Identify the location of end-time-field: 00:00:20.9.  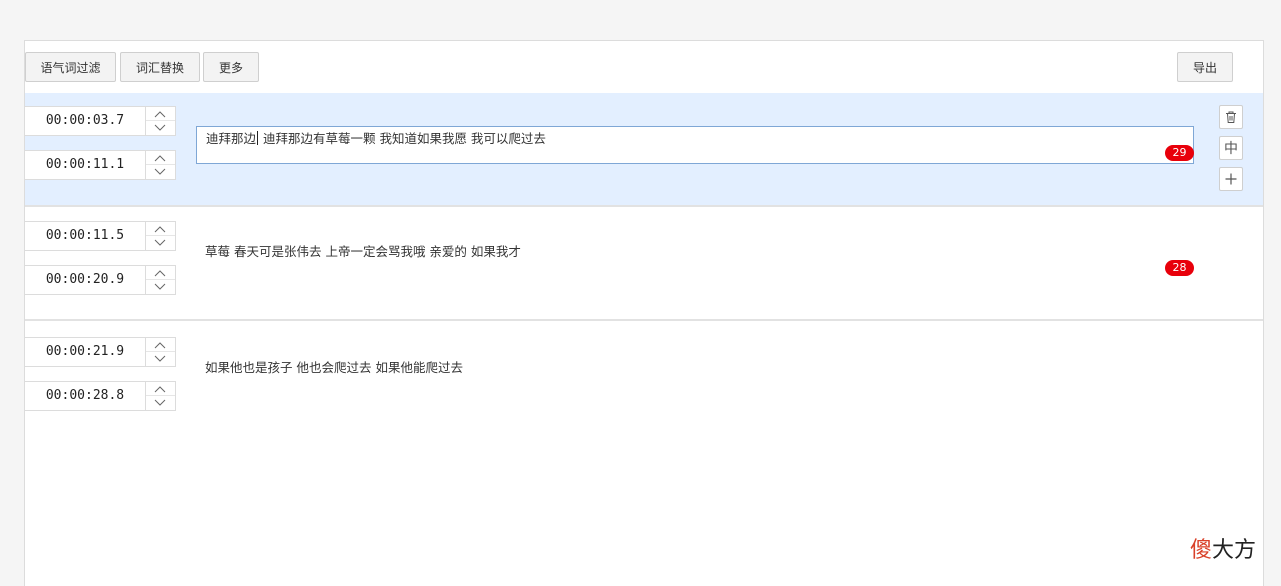
(100, 280).